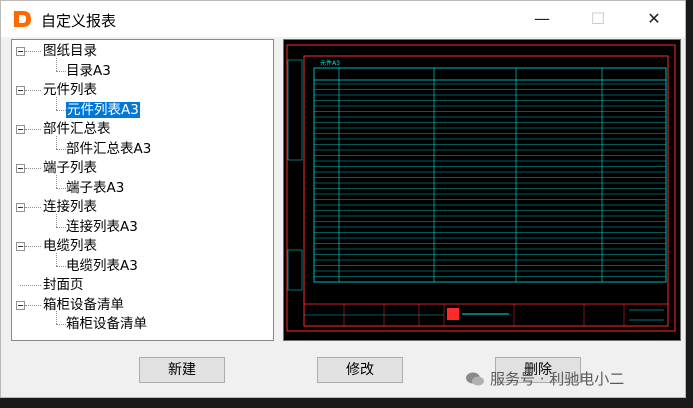 The image size is (693, 408). What do you see at coordinates (343, 19) in the screenshot?
I see `title-bar: 自定义报表 — ☐ ✕` at bounding box center [343, 19].